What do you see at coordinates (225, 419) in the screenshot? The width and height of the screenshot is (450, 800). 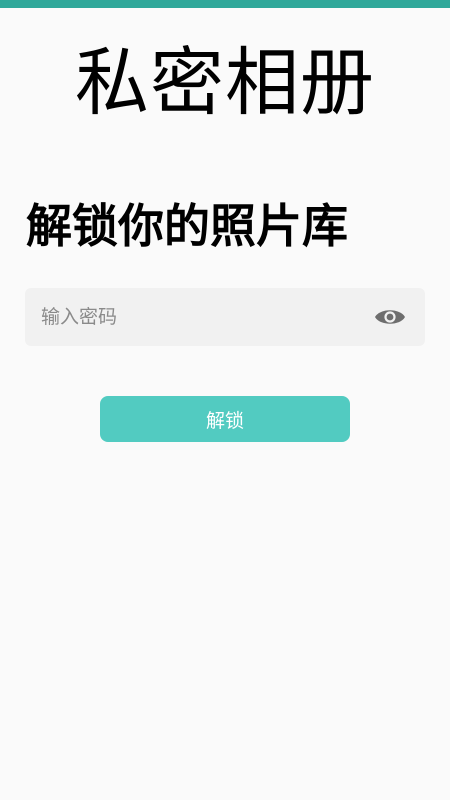 I see `unlock-button: 解锁` at bounding box center [225, 419].